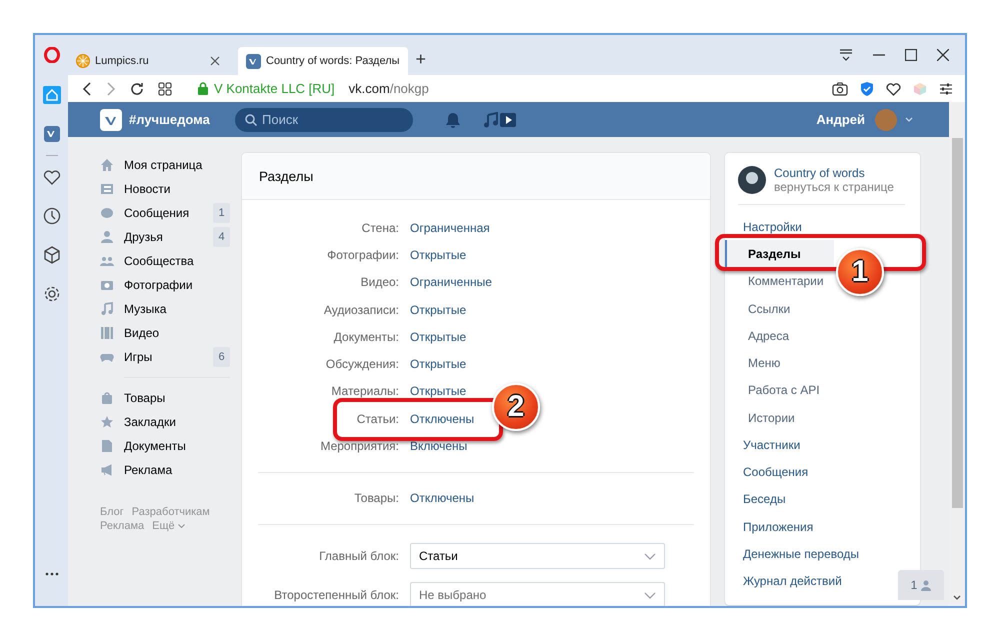  I want to click on heart-icon, so click(893, 89).